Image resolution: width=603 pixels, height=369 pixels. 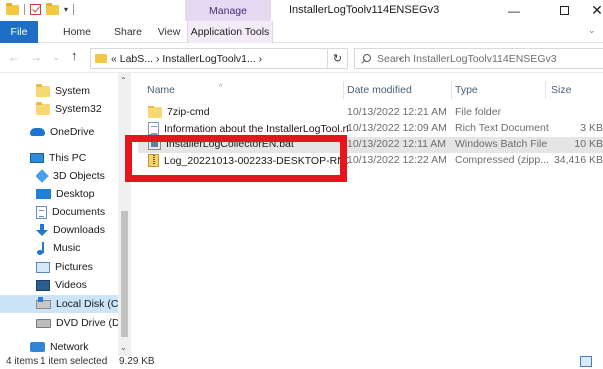 What do you see at coordinates (230, 144) in the screenshot?
I see `file-name: InstallerLogCollectorEN.bat` at bounding box center [230, 144].